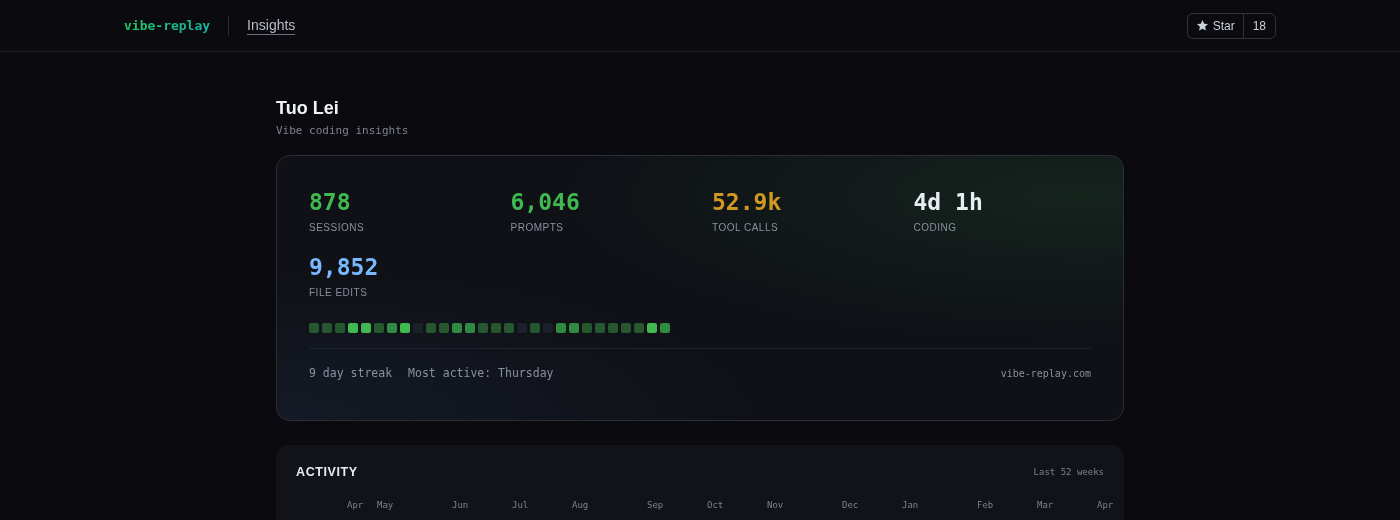 The height and width of the screenshot is (520, 1400). Describe the element at coordinates (1202, 25) in the screenshot. I see `star-icon` at that location.